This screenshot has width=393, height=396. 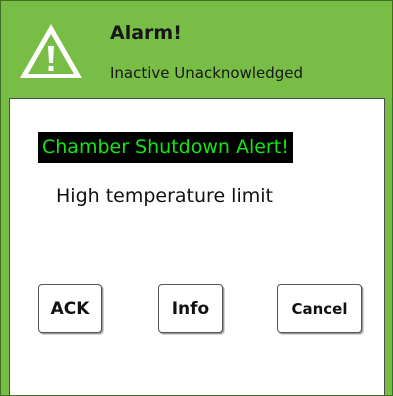 I want to click on alert-message: High temperature limit, so click(x=164, y=196).